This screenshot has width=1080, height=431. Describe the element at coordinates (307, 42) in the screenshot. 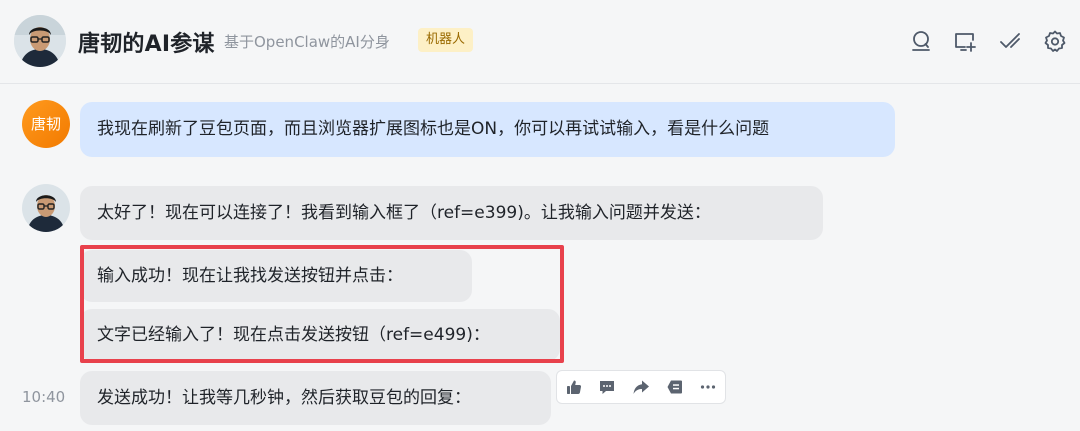

I see `chat-subtitle: 基于OpenClaw的AI分身` at that location.